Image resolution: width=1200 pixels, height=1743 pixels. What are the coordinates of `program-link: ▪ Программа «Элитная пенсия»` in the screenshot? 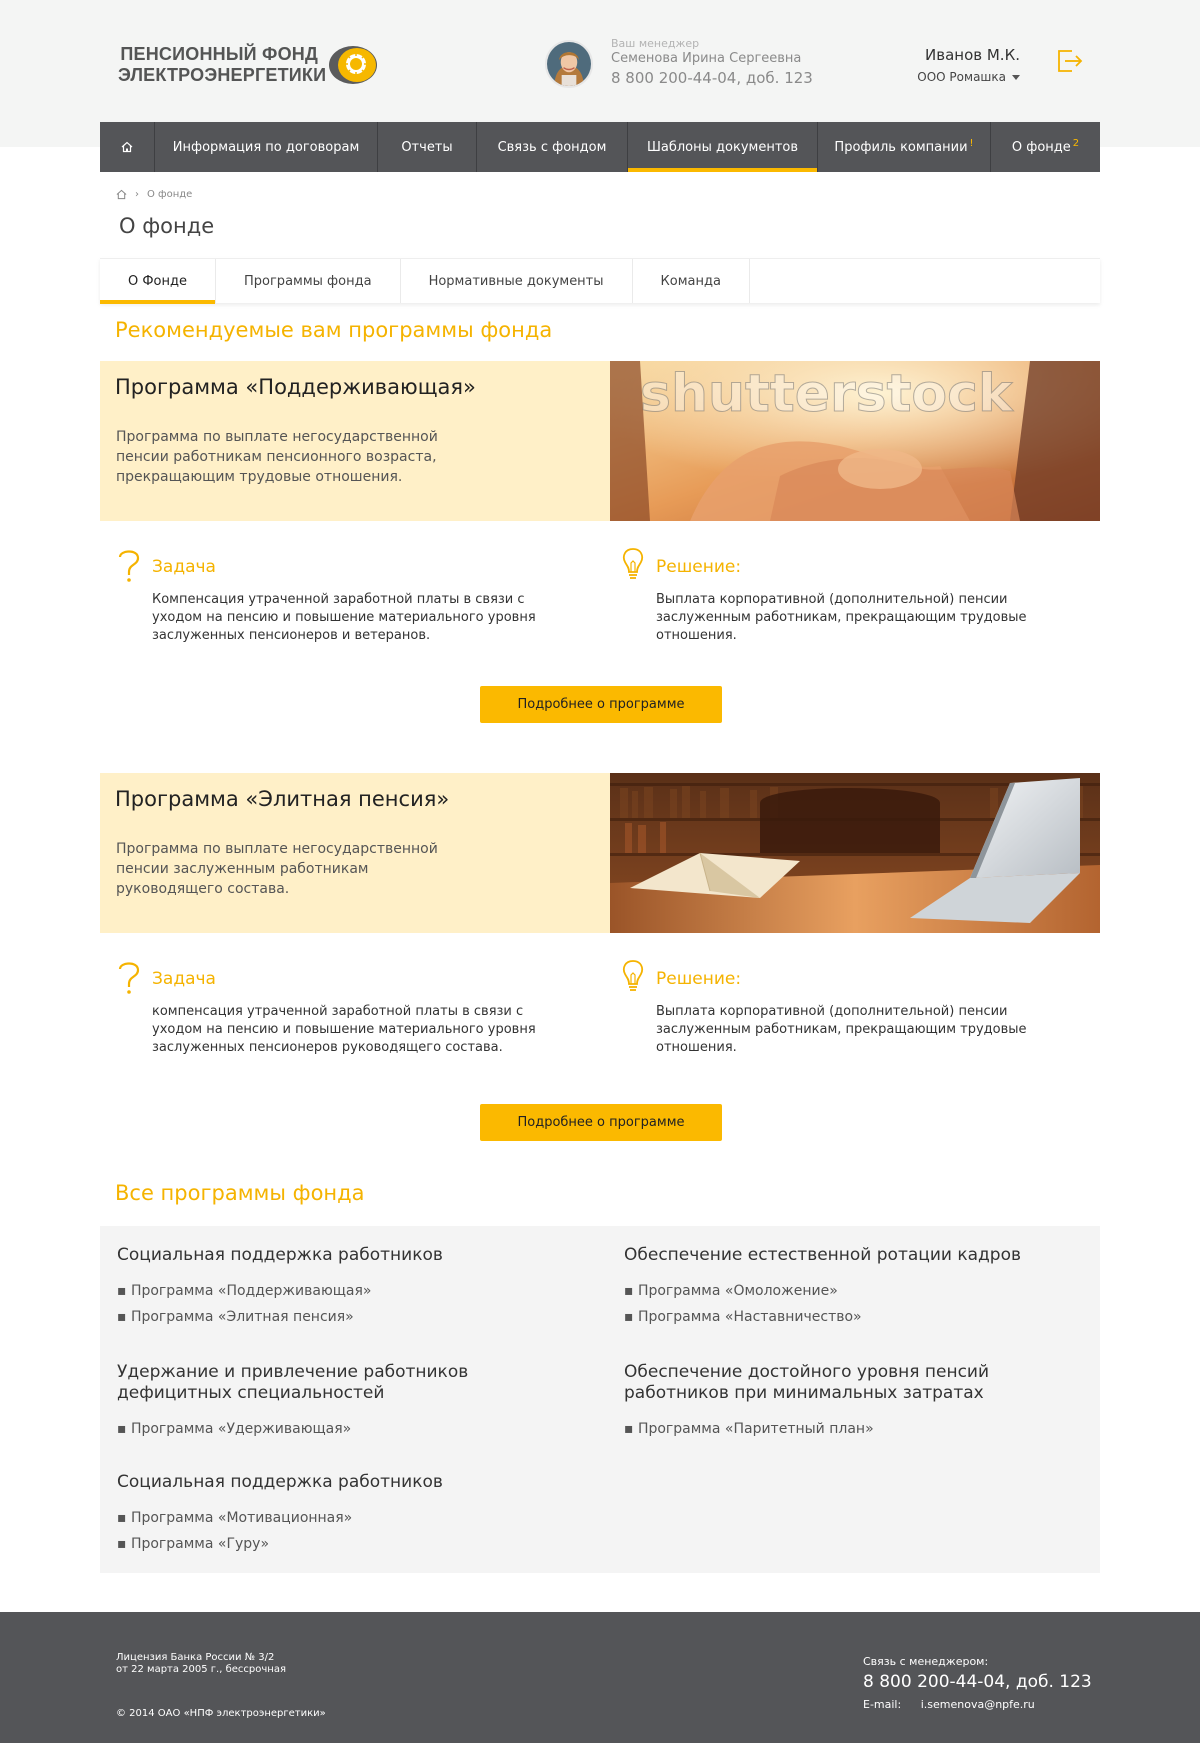 It's located at (347, 1317).